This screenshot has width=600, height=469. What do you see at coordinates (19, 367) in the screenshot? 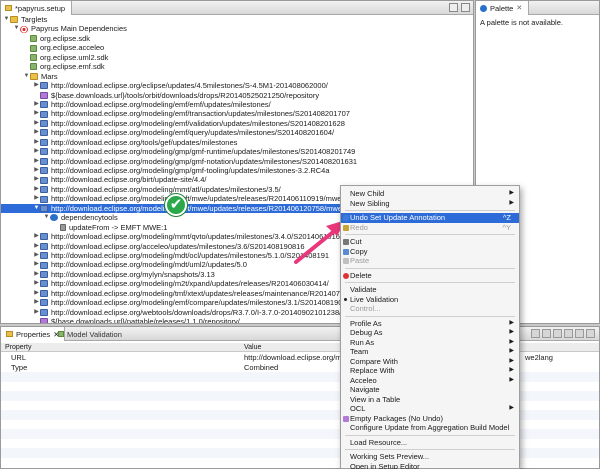
I see `property-name: Type` at bounding box center [19, 367].